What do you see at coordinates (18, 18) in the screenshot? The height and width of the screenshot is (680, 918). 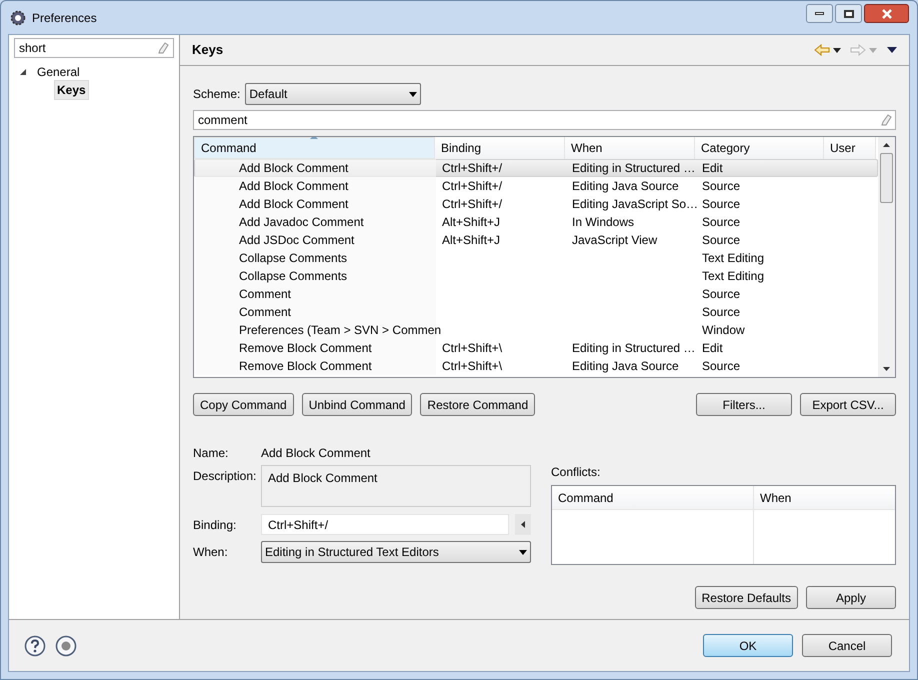 I see `app-icon` at bounding box center [18, 18].